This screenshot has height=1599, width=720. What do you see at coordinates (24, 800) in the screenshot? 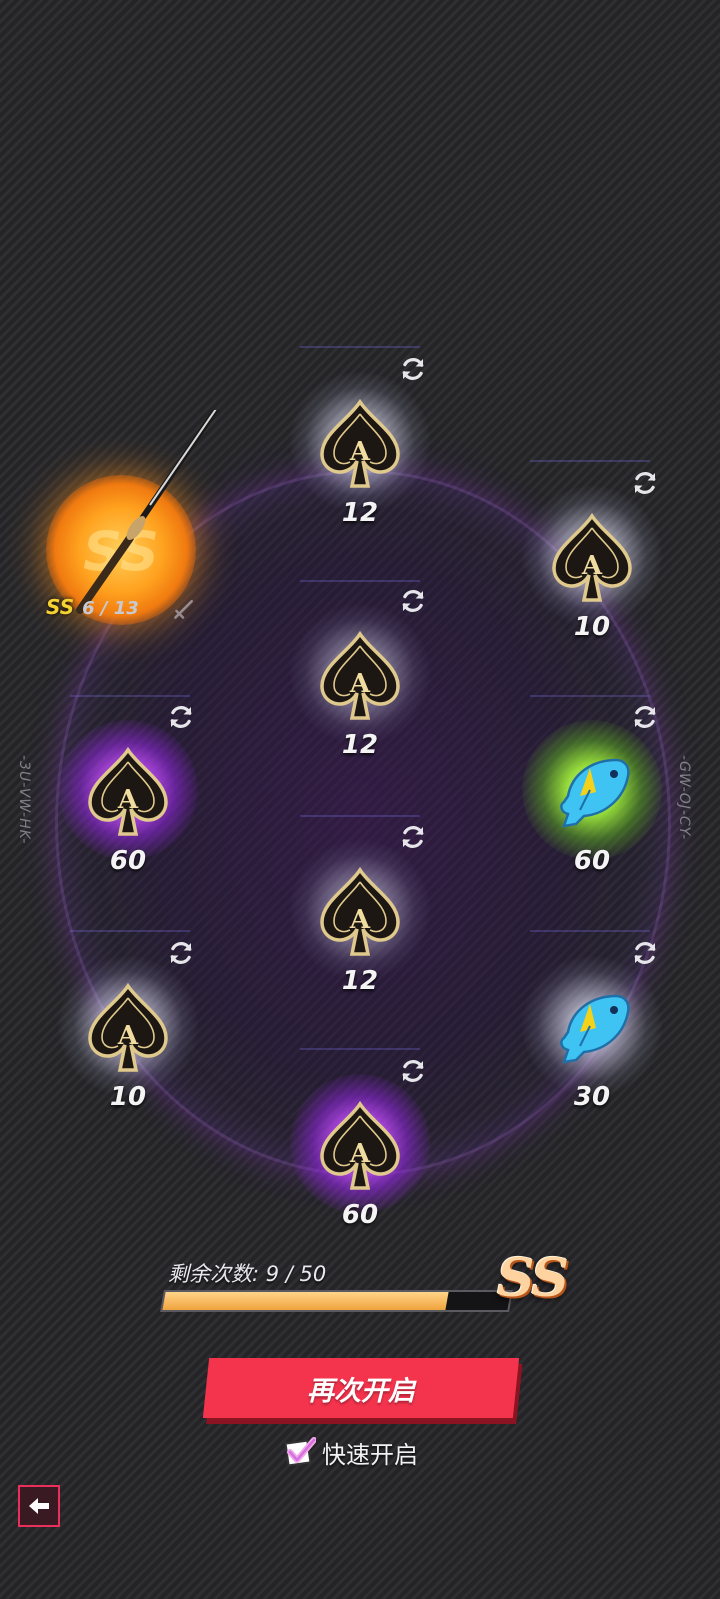
I see `side-code-left: -3U-VW-HK-` at bounding box center [24, 800].